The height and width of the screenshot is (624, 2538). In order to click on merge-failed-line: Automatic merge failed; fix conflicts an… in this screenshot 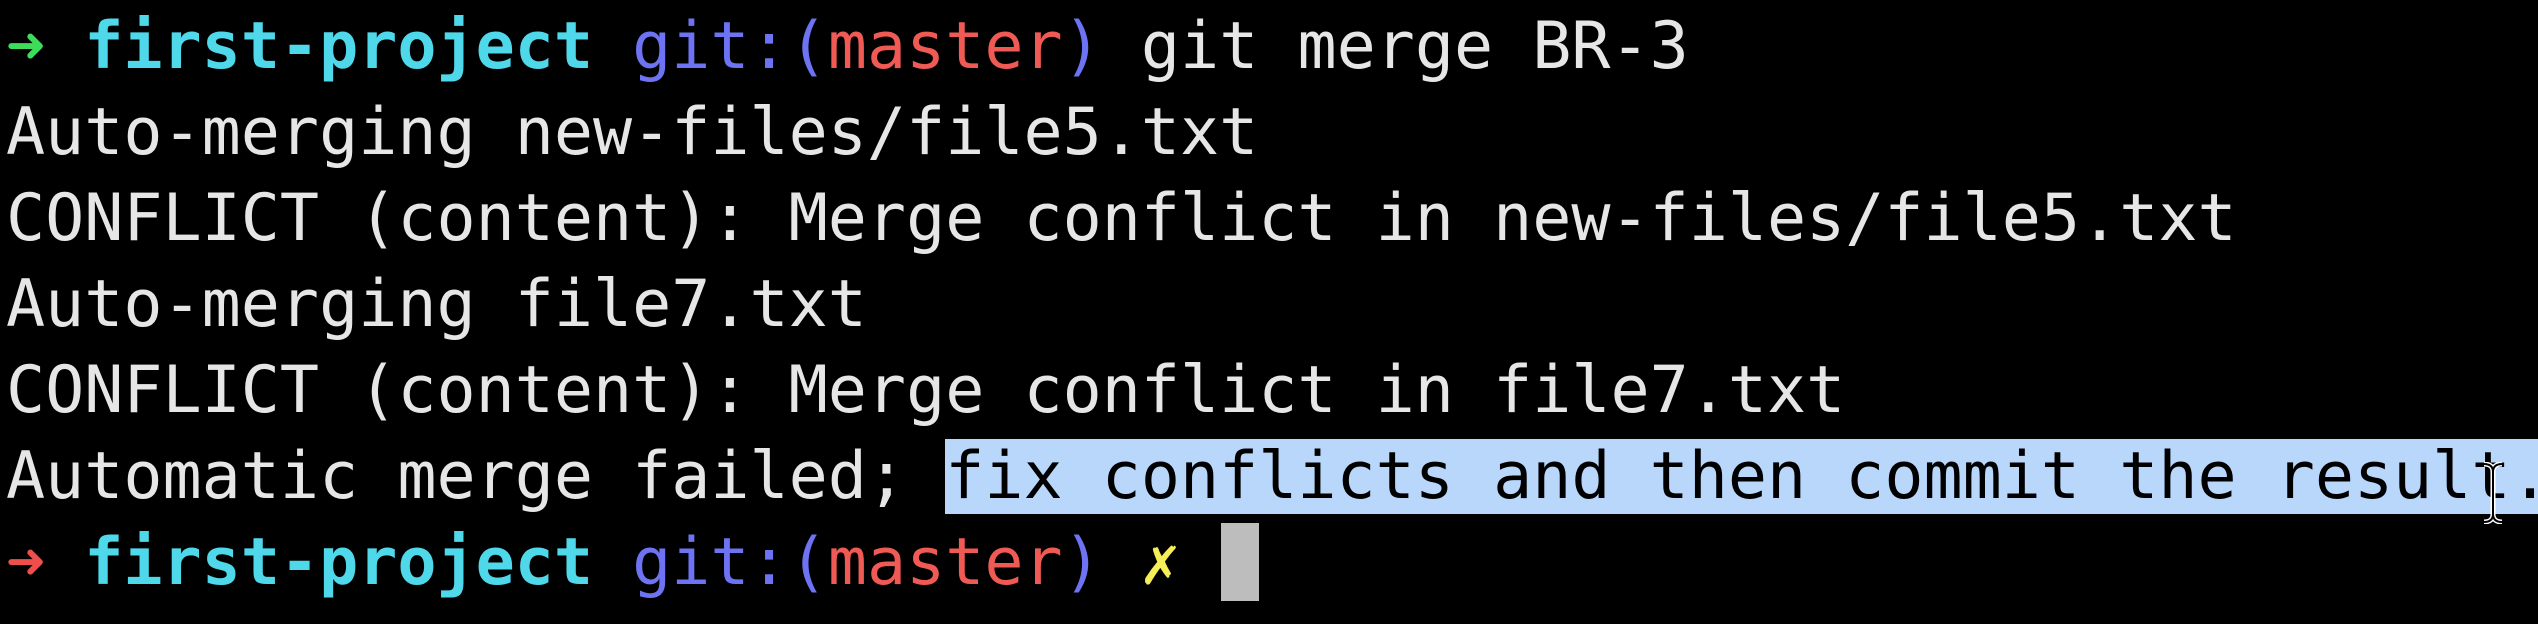, I will do `click(1272, 477)`.